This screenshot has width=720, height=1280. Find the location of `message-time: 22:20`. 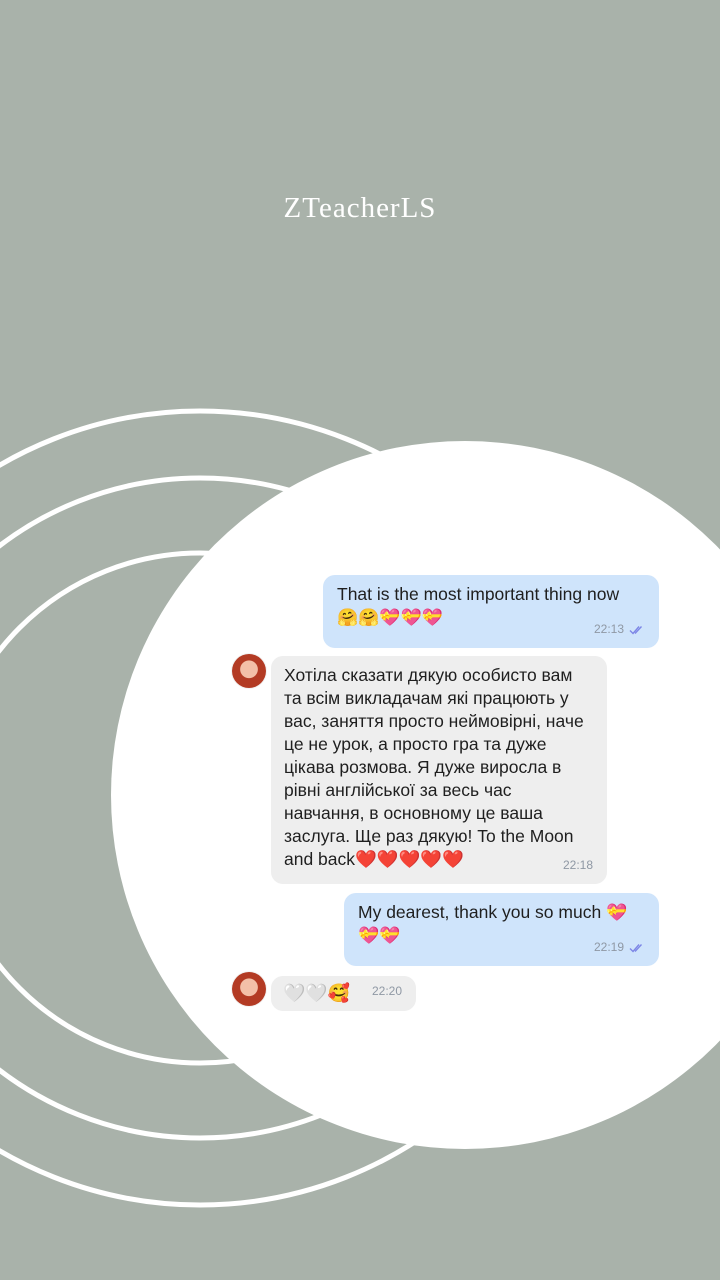

message-time: 22:20 is located at coordinates (386, 991).